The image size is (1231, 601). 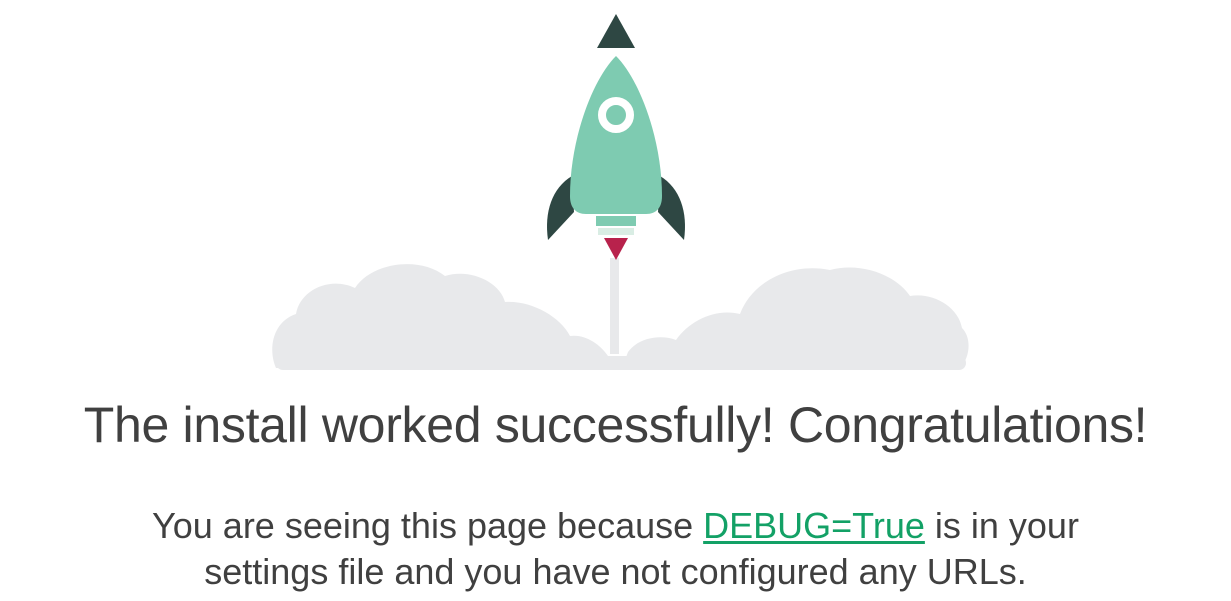 What do you see at coordinates (616, 137) in the screenshot?
I see `rocket-icon` at bounding box center [616, 137].